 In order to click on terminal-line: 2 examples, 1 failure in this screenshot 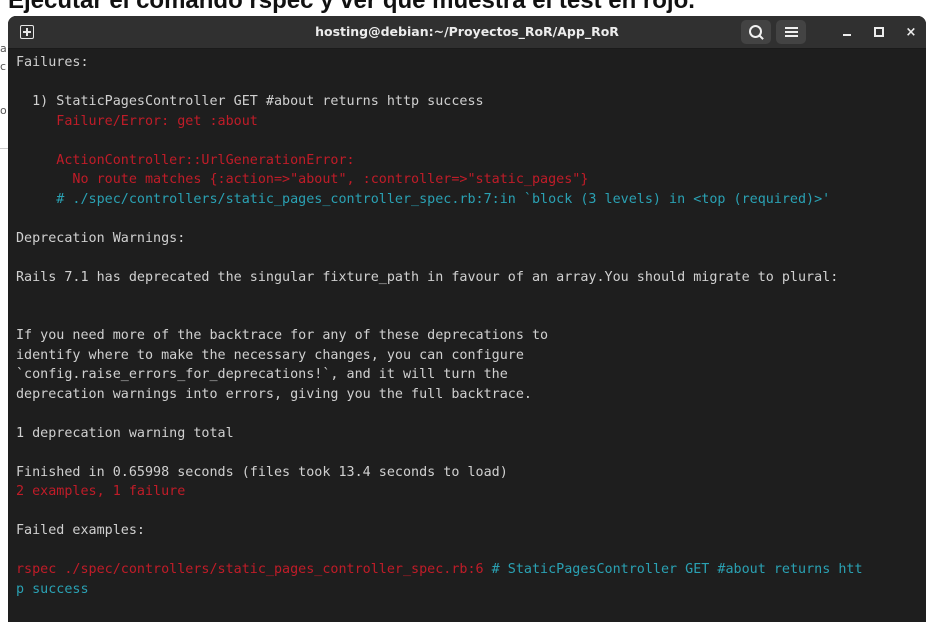, I will do `click(471, 492)`.